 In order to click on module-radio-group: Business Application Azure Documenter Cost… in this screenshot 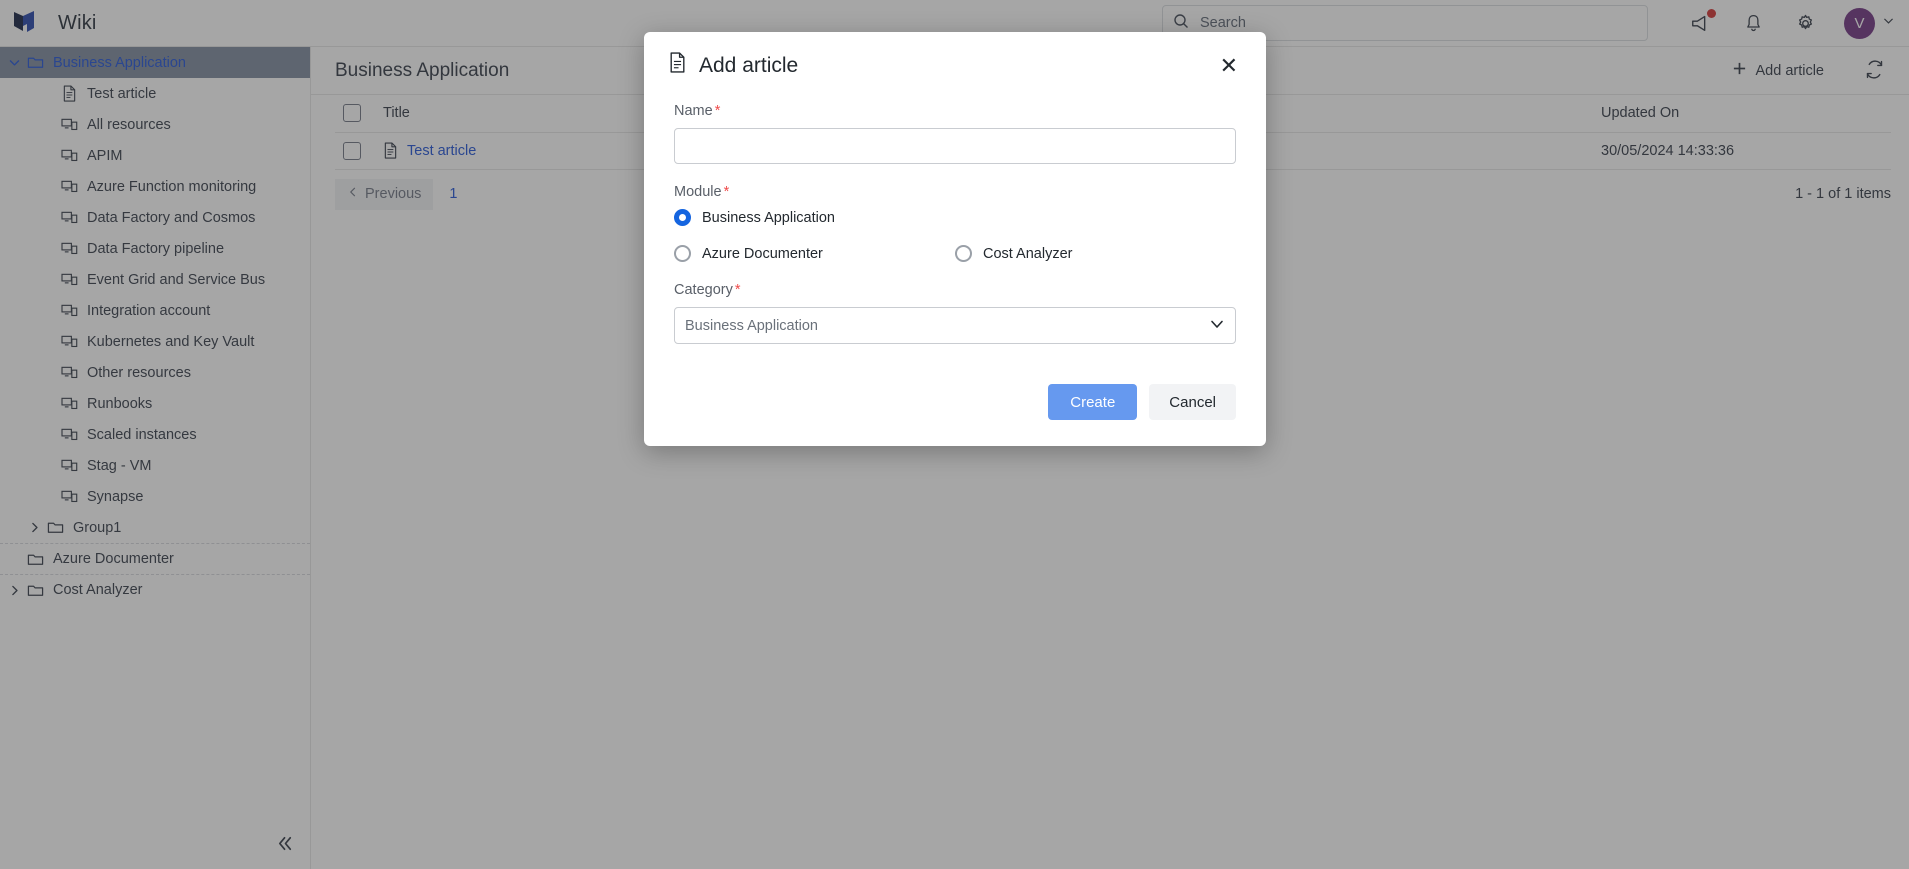, I will do `click(955, 235)`.